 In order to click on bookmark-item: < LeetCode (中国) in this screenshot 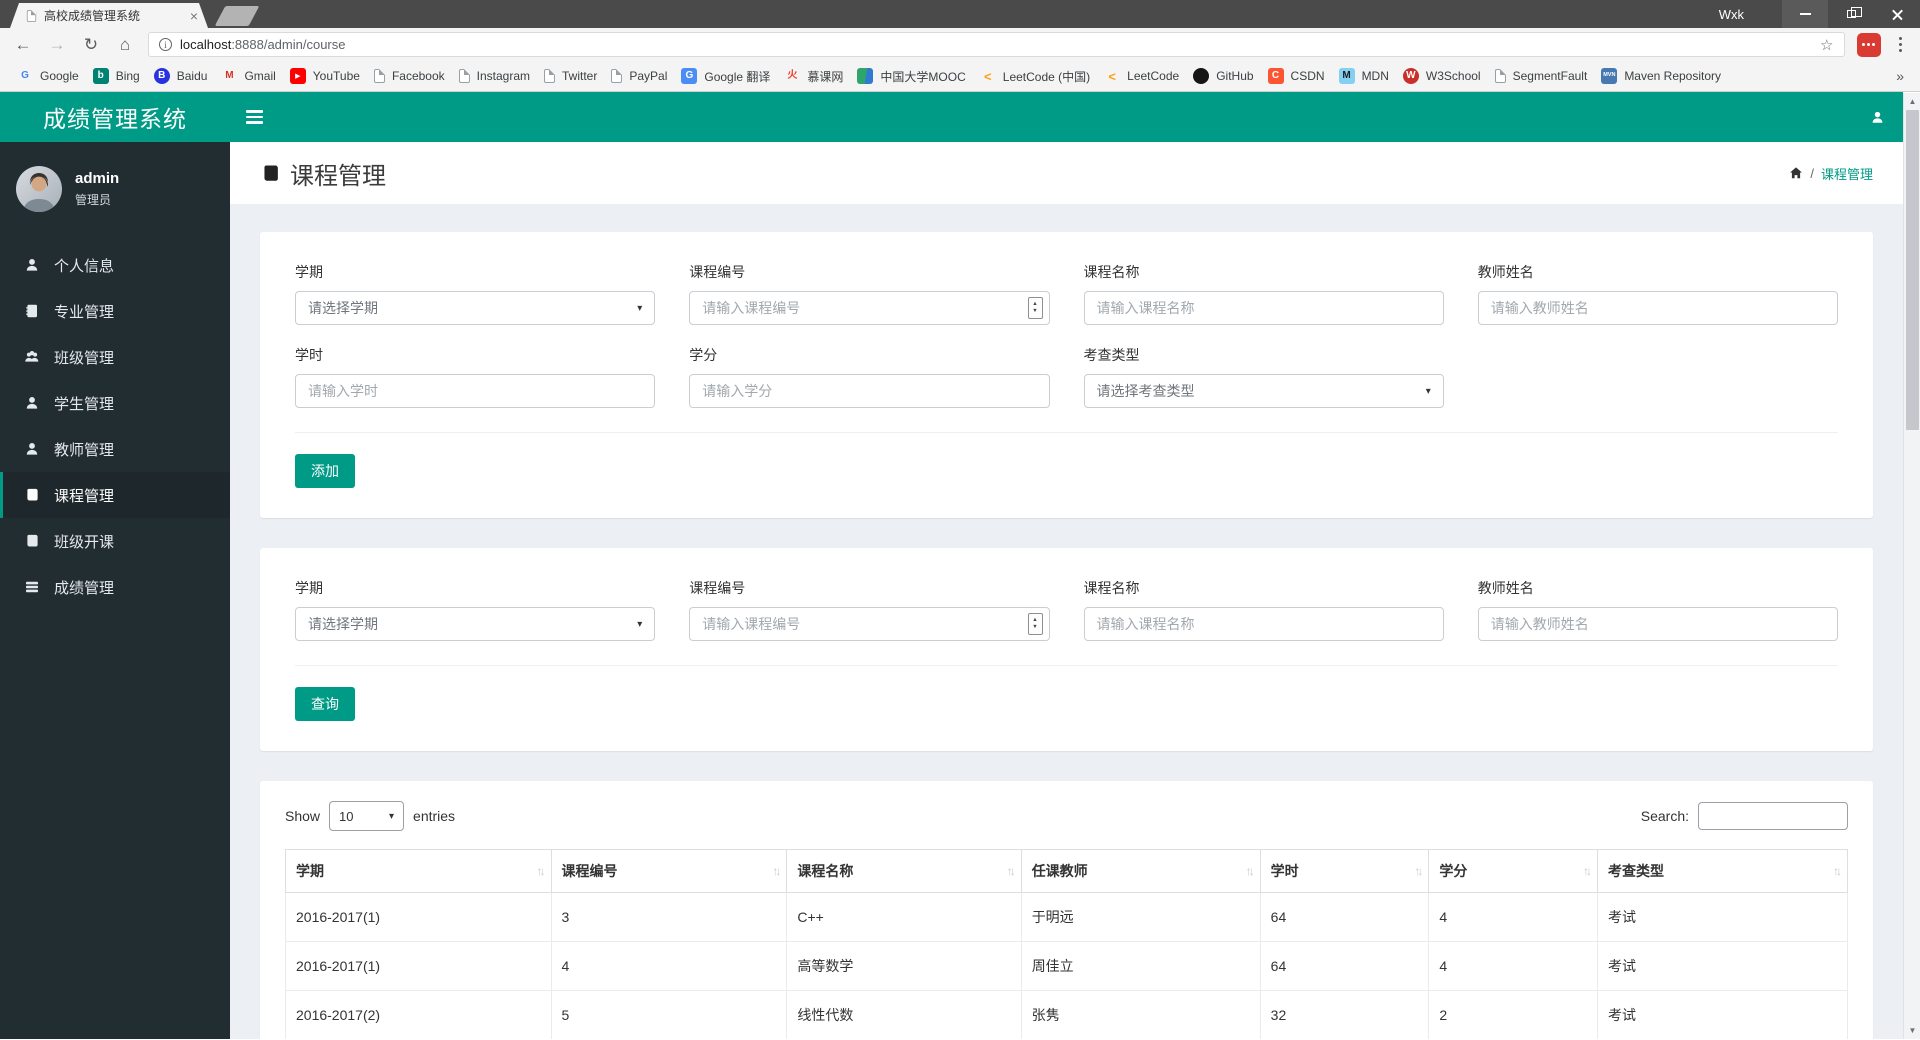, I will do `click(1035, 76)`.